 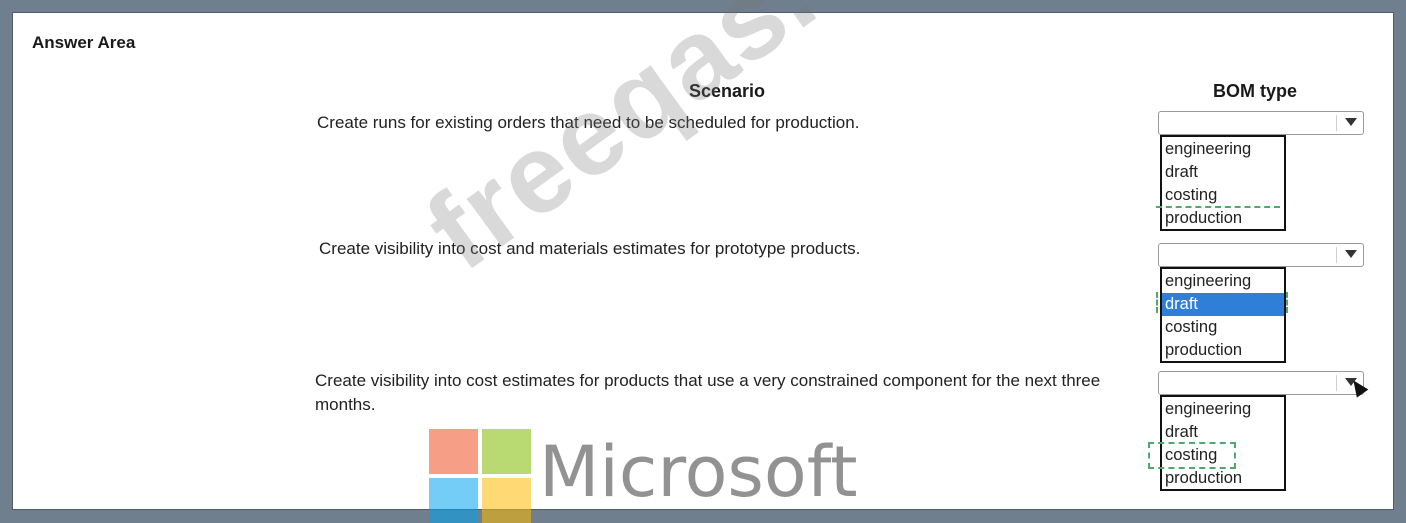 I want to click on option-costing-label: costing, so click(x=1191, y=455).